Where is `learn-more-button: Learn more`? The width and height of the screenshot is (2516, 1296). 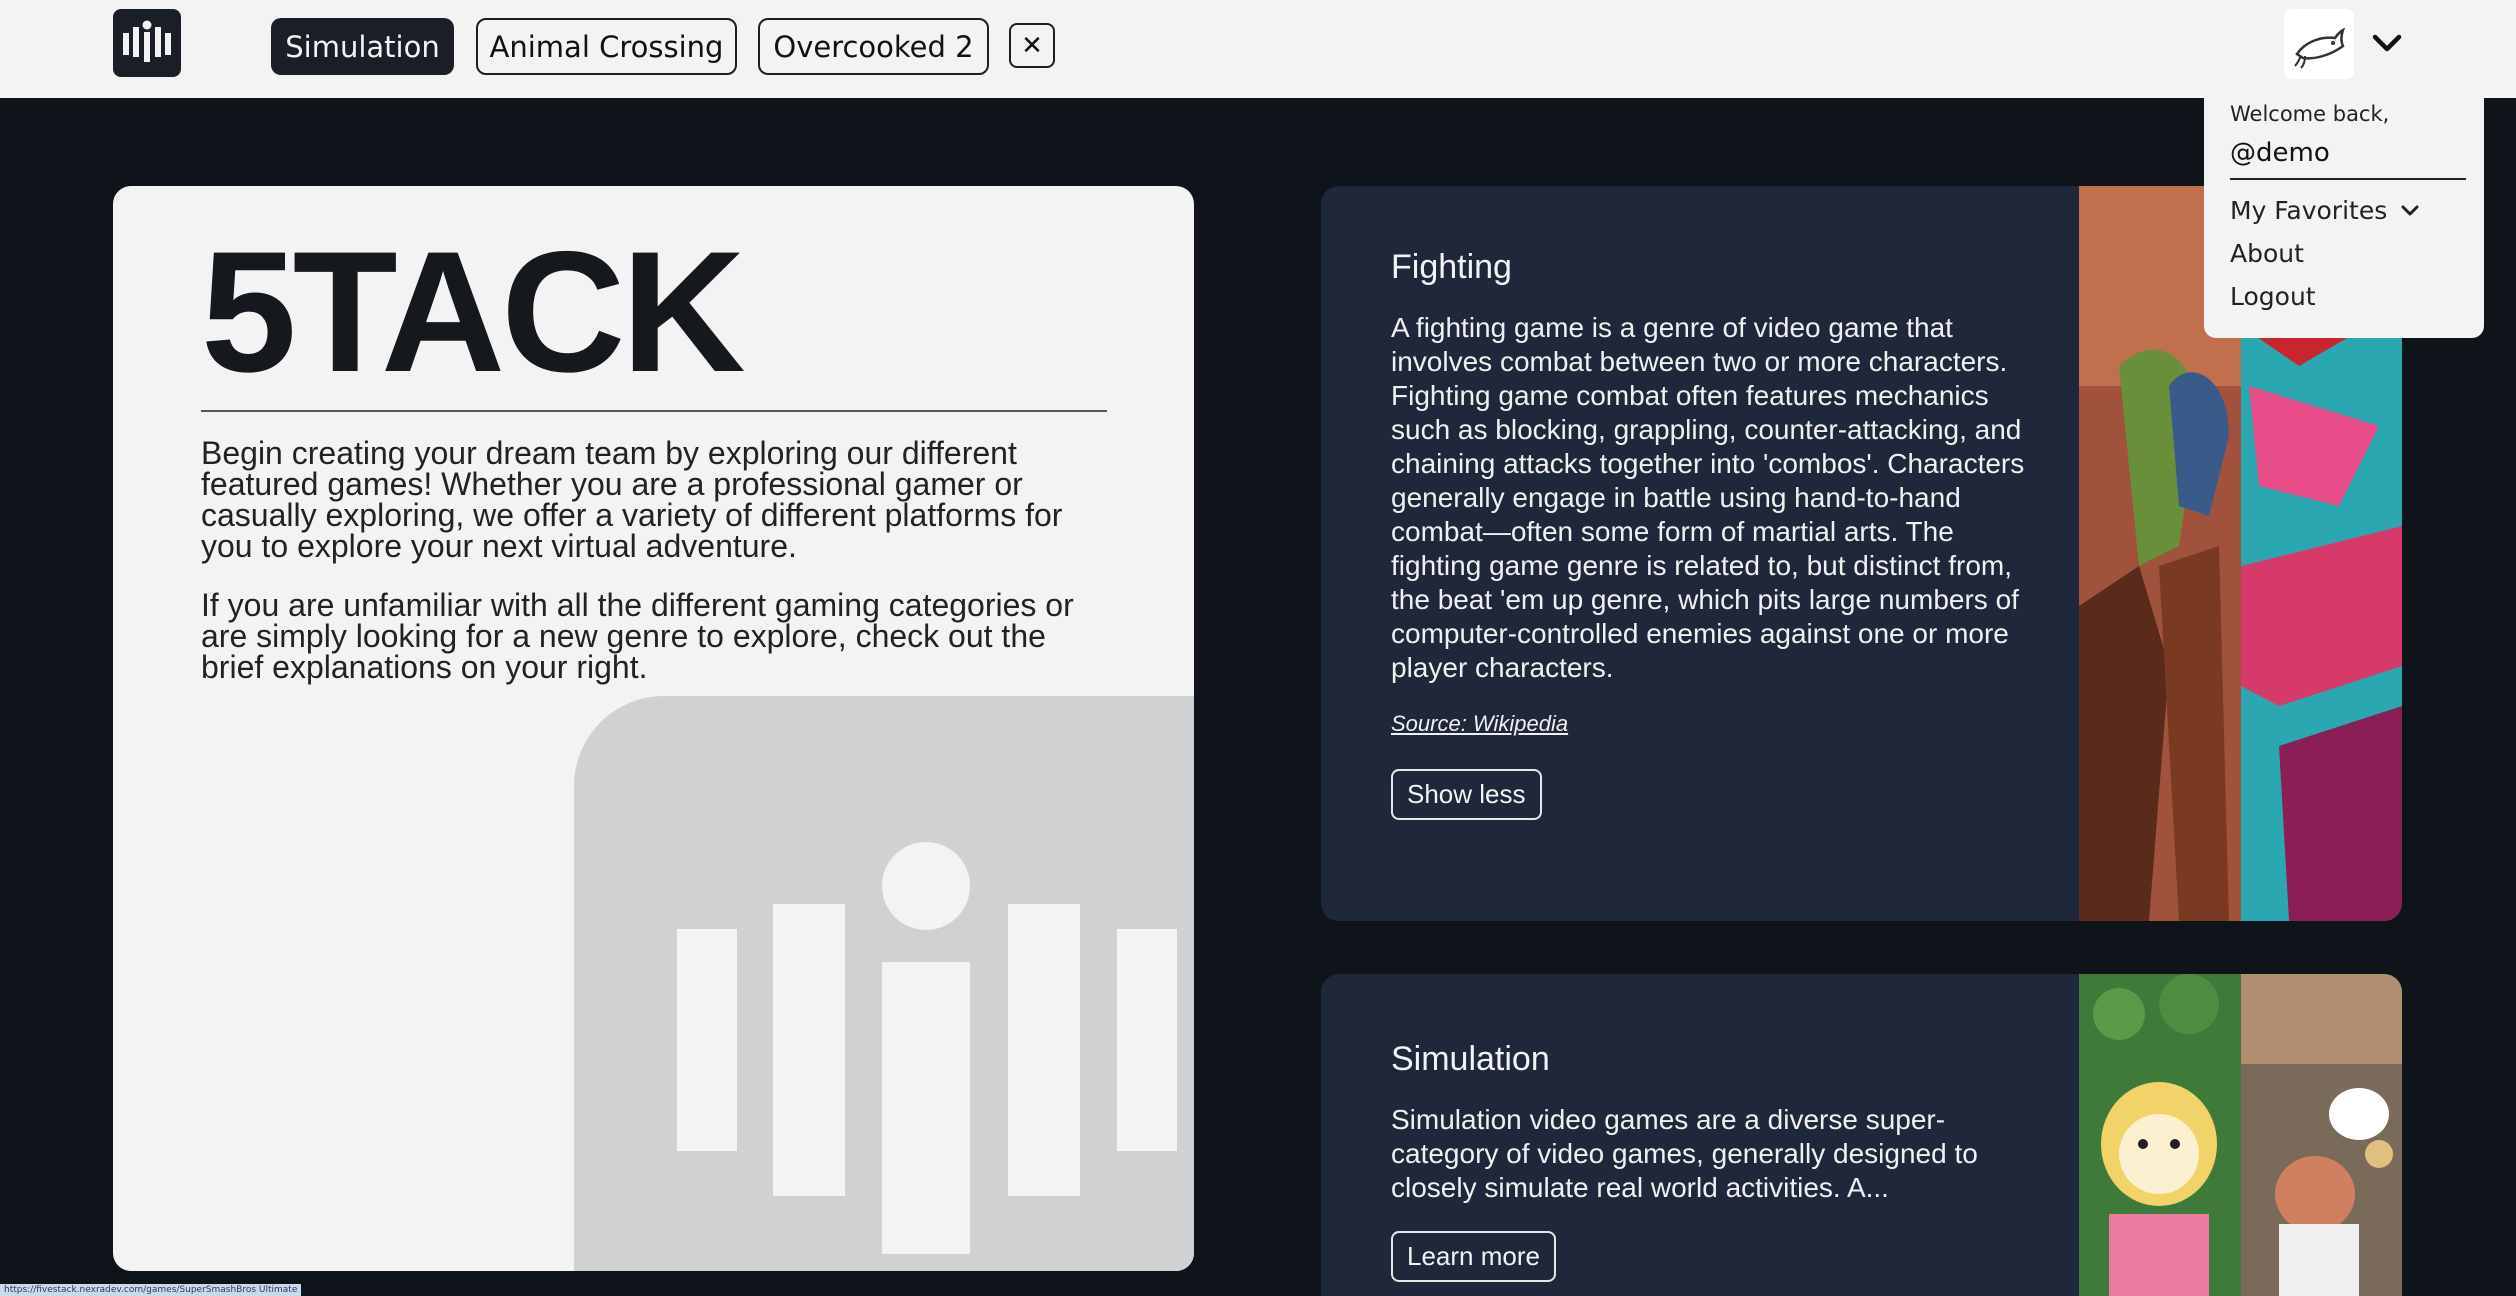 learn-more-button: Learn more is located at coordinates (1473, 1256).